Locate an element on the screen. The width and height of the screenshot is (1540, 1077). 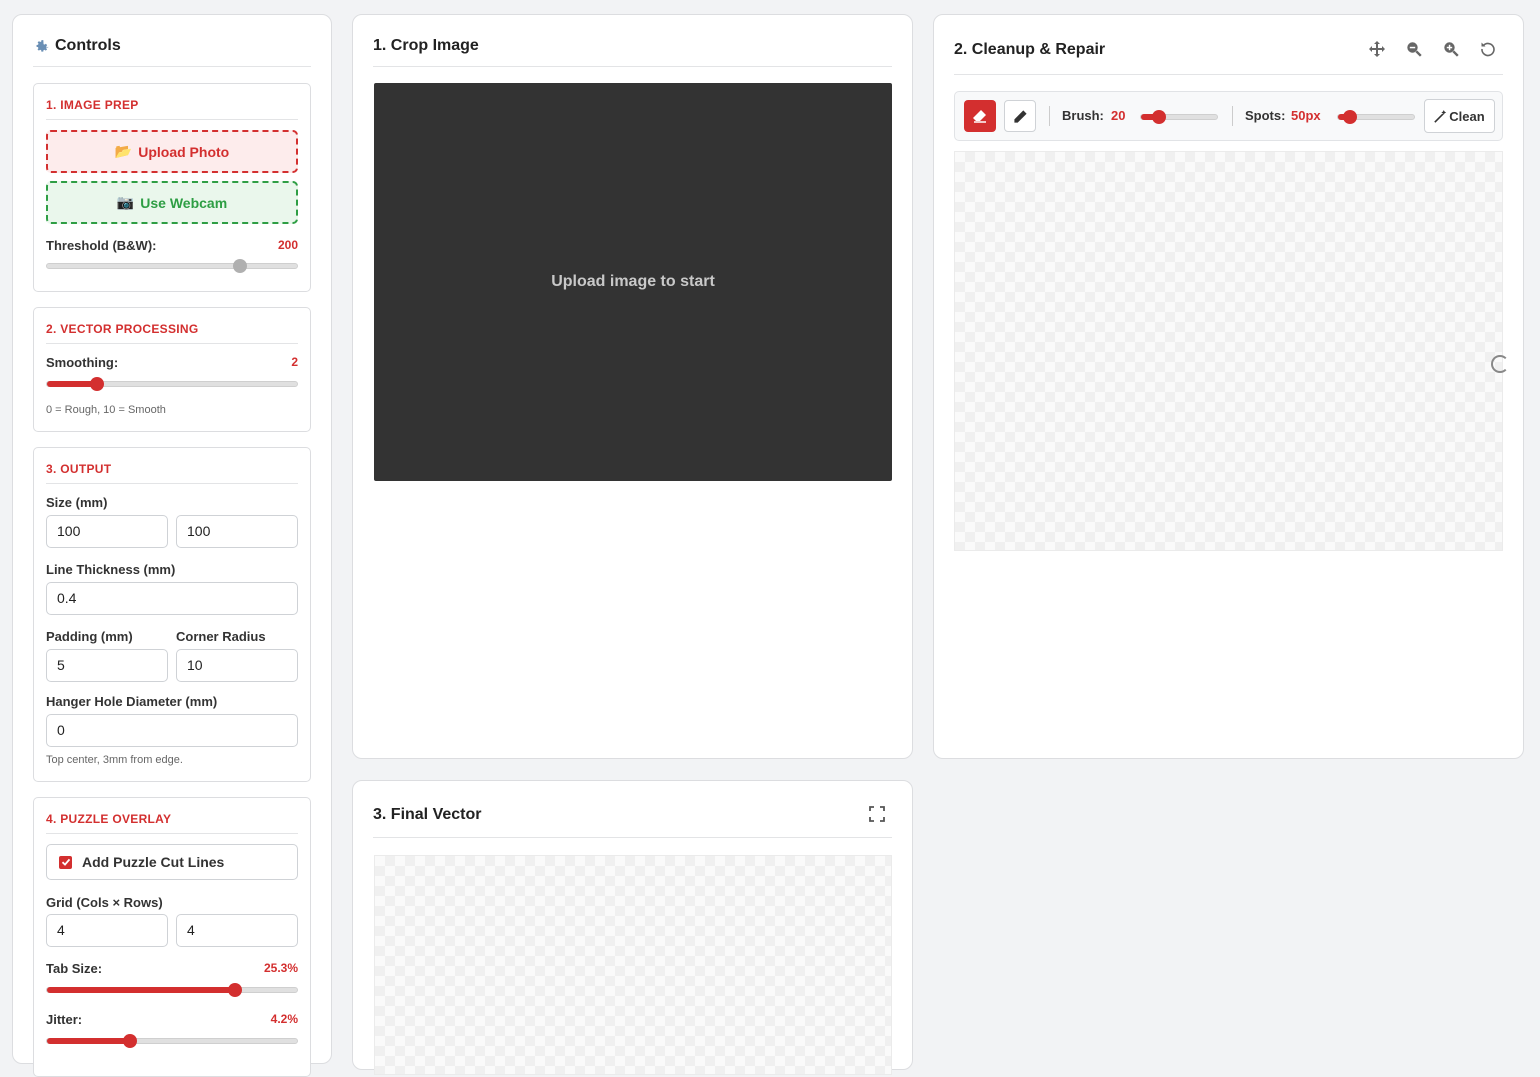
size-height-input: 100 is located at coordinates (237, 531).